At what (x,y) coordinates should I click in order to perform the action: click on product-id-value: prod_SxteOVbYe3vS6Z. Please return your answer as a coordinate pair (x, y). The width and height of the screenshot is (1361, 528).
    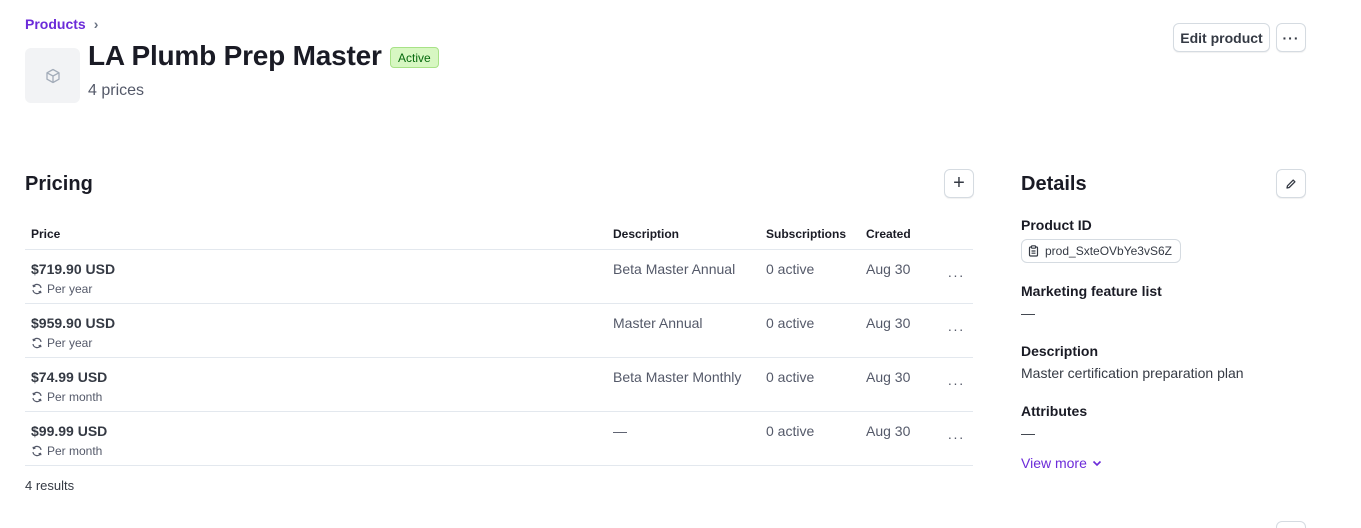
    Looking at the image, I should click on (1108, 251).